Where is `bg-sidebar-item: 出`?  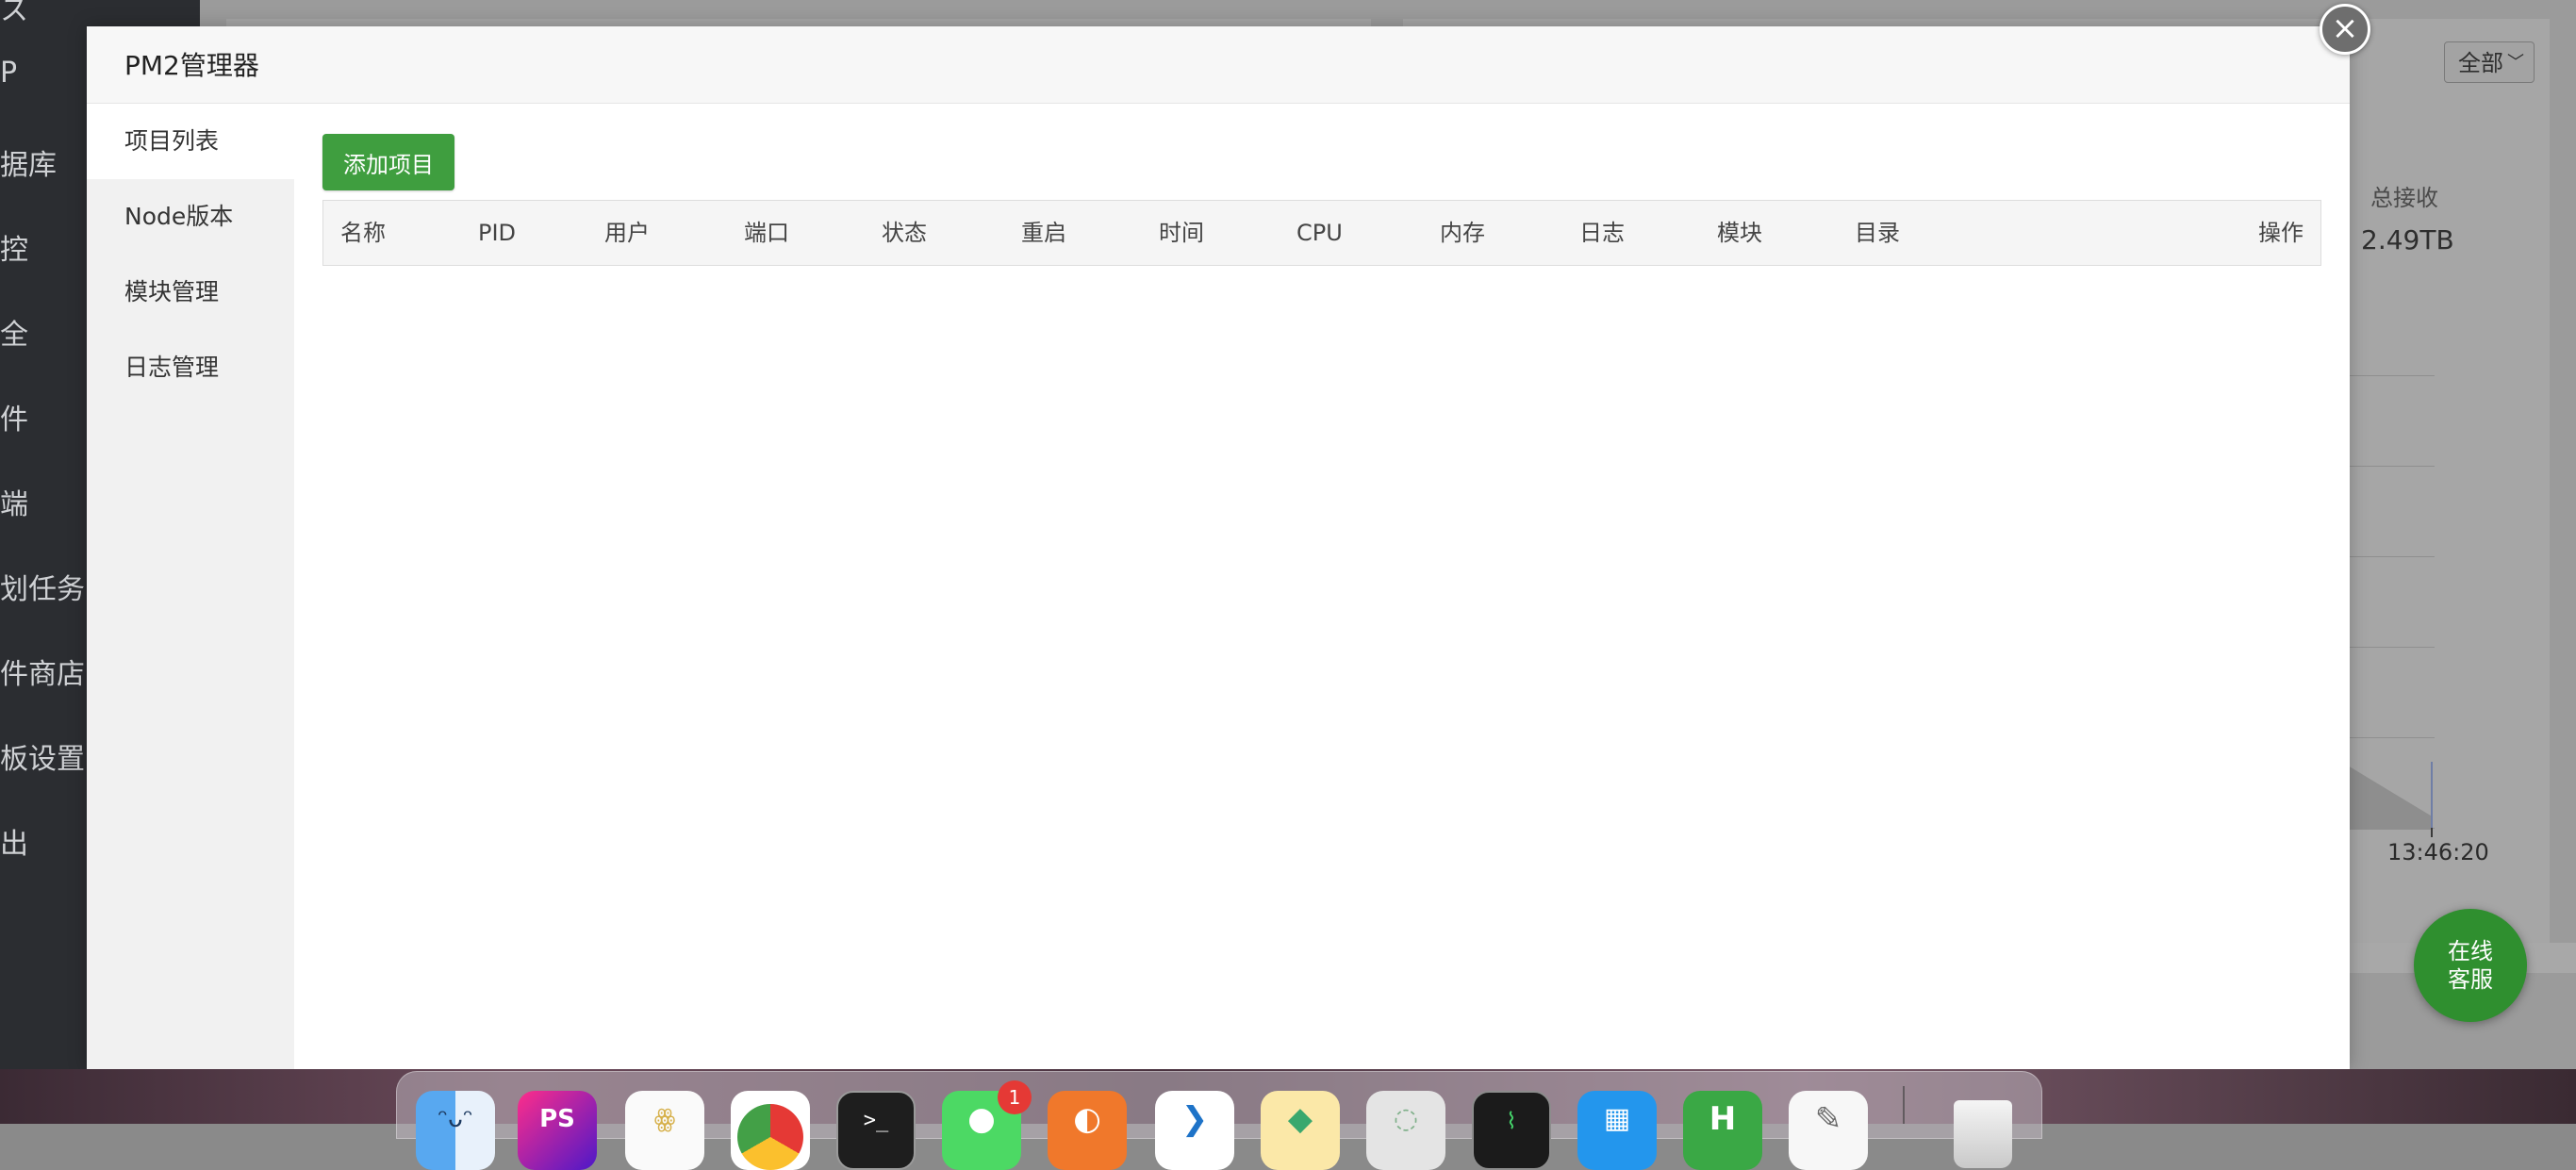
bg-sidebar-item: 出 is located at coordinates (14, 844).